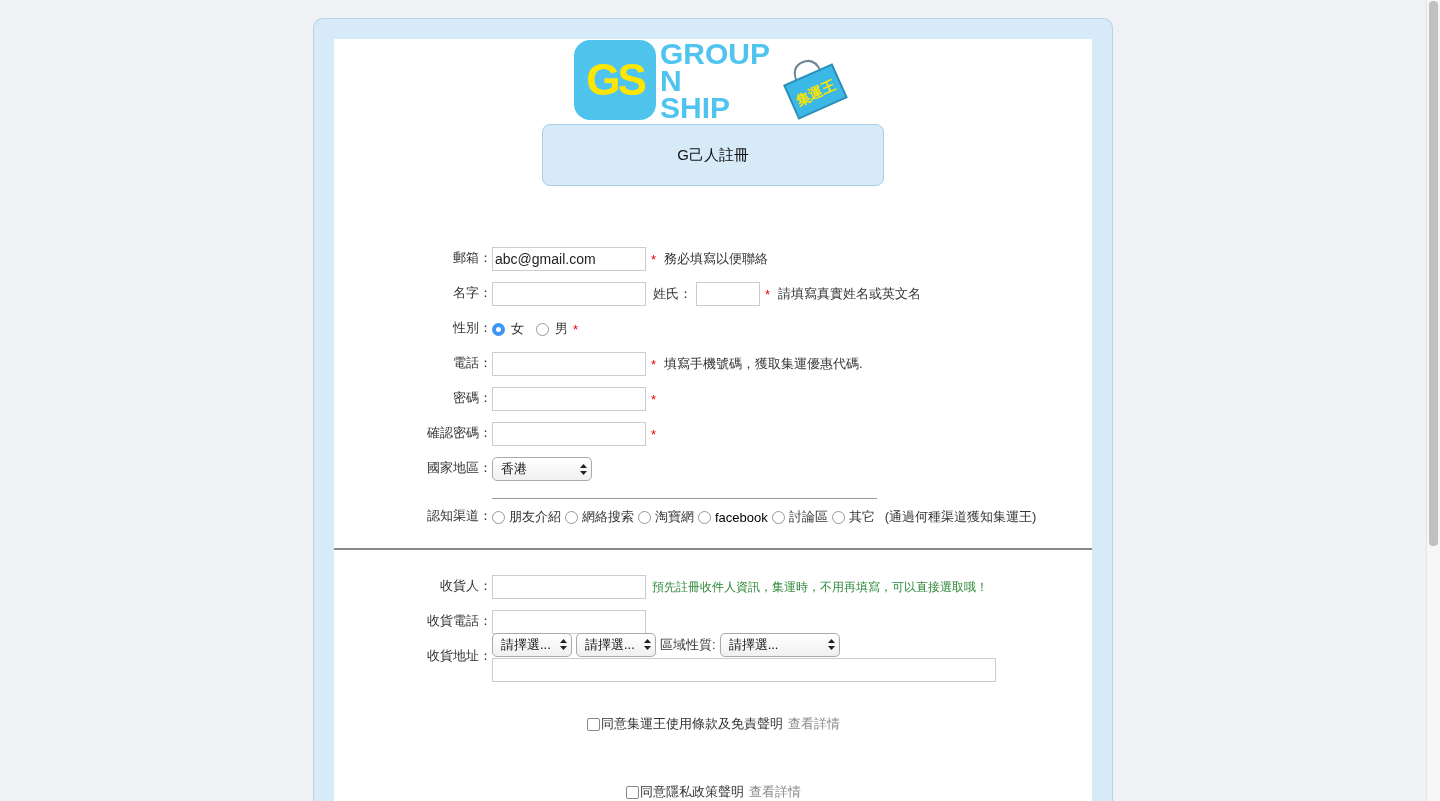 This screenshot has width=1440, height=801. What do you see at coordinates (715, 53) in the screenshot?
I see `logo-text: GROUP` at bounding box center [715, 53].